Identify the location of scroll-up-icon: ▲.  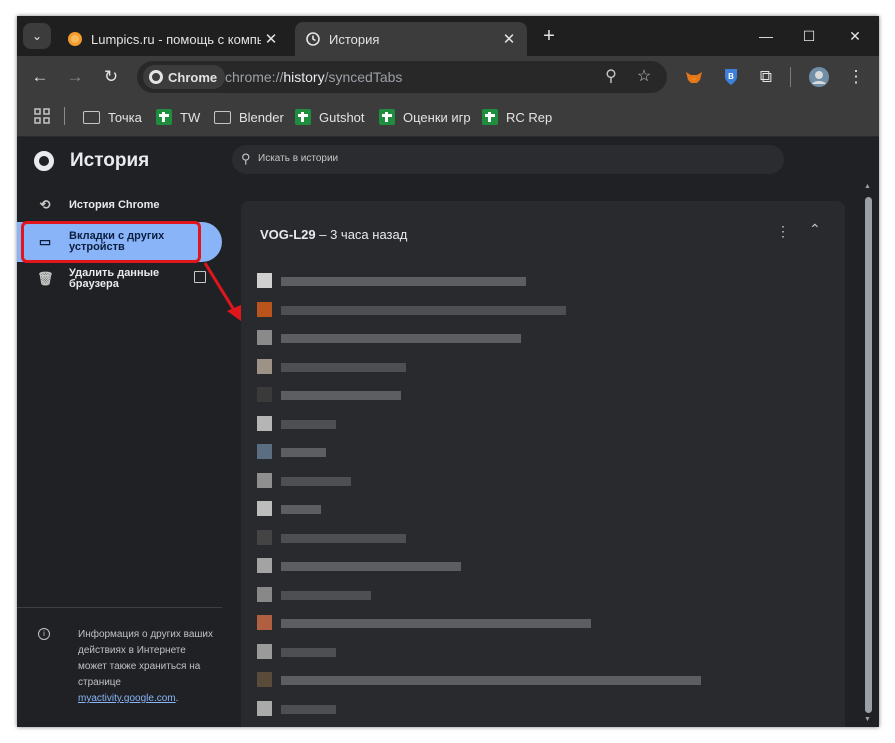
(867, 186).